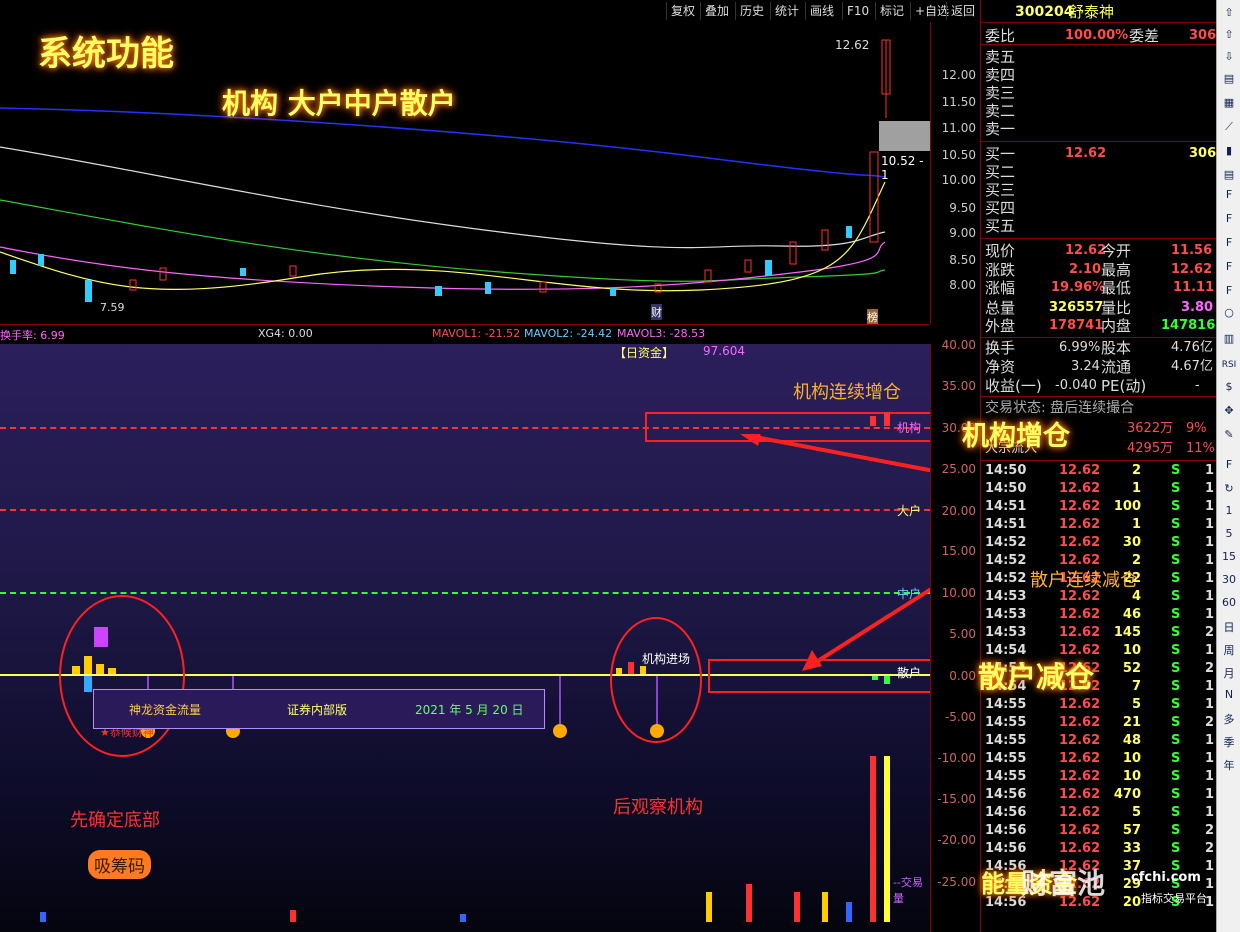 The image size is (1240, 932). What do you see at coordinates (1006, 596) in the screenshot?
I see `trade-t: 14:53` at bounding box center [1006, 596].